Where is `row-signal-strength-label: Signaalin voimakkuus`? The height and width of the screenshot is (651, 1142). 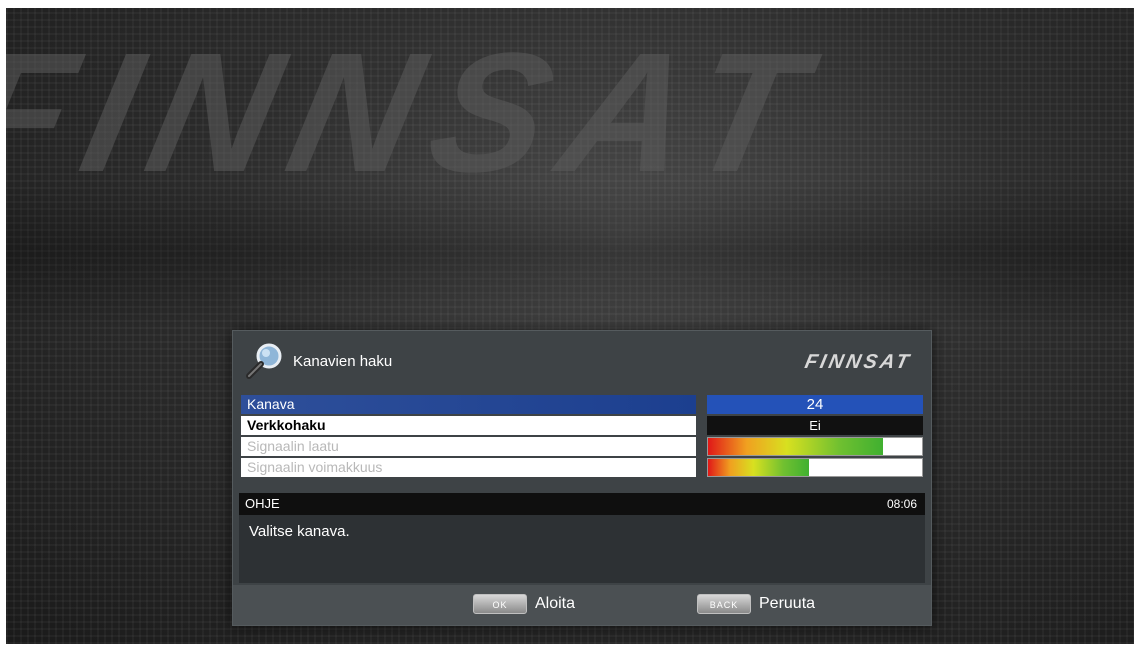 row-signal-strength-label: Signaalin voimakkuus is located at coordinates (468, 467).